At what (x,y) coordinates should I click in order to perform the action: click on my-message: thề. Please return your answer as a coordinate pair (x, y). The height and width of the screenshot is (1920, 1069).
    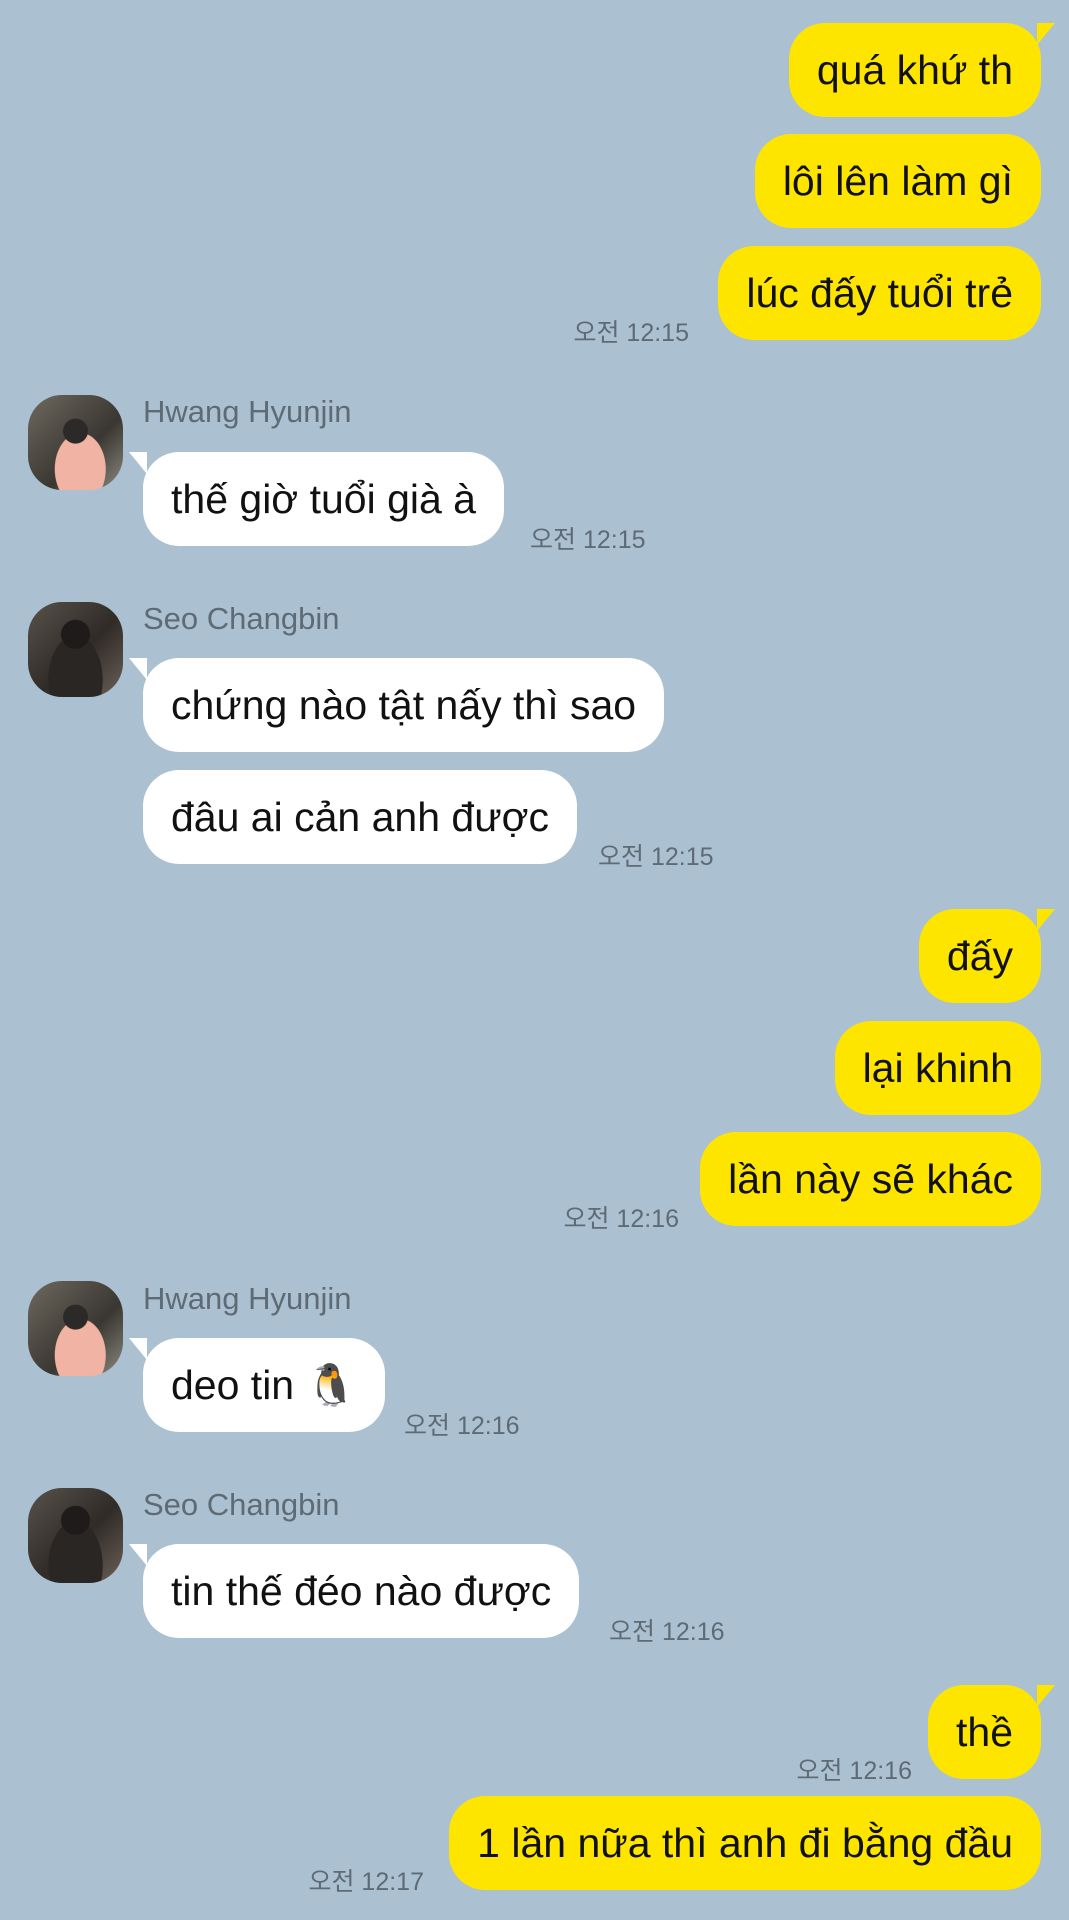
    Looking at the image, I should click on (991, 1732).